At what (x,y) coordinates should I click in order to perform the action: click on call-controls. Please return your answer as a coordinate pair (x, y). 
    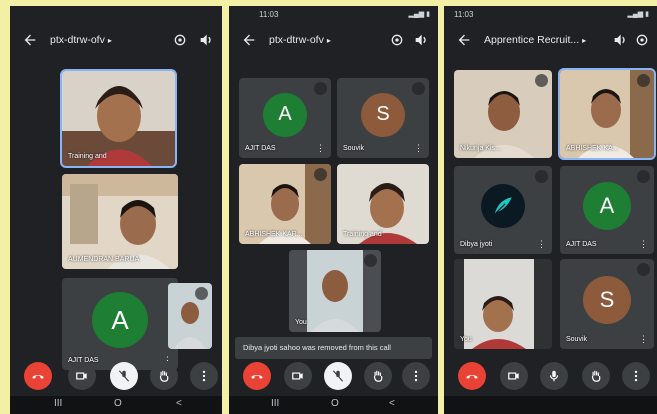
    Looking at the image, I should click on (116, 377).